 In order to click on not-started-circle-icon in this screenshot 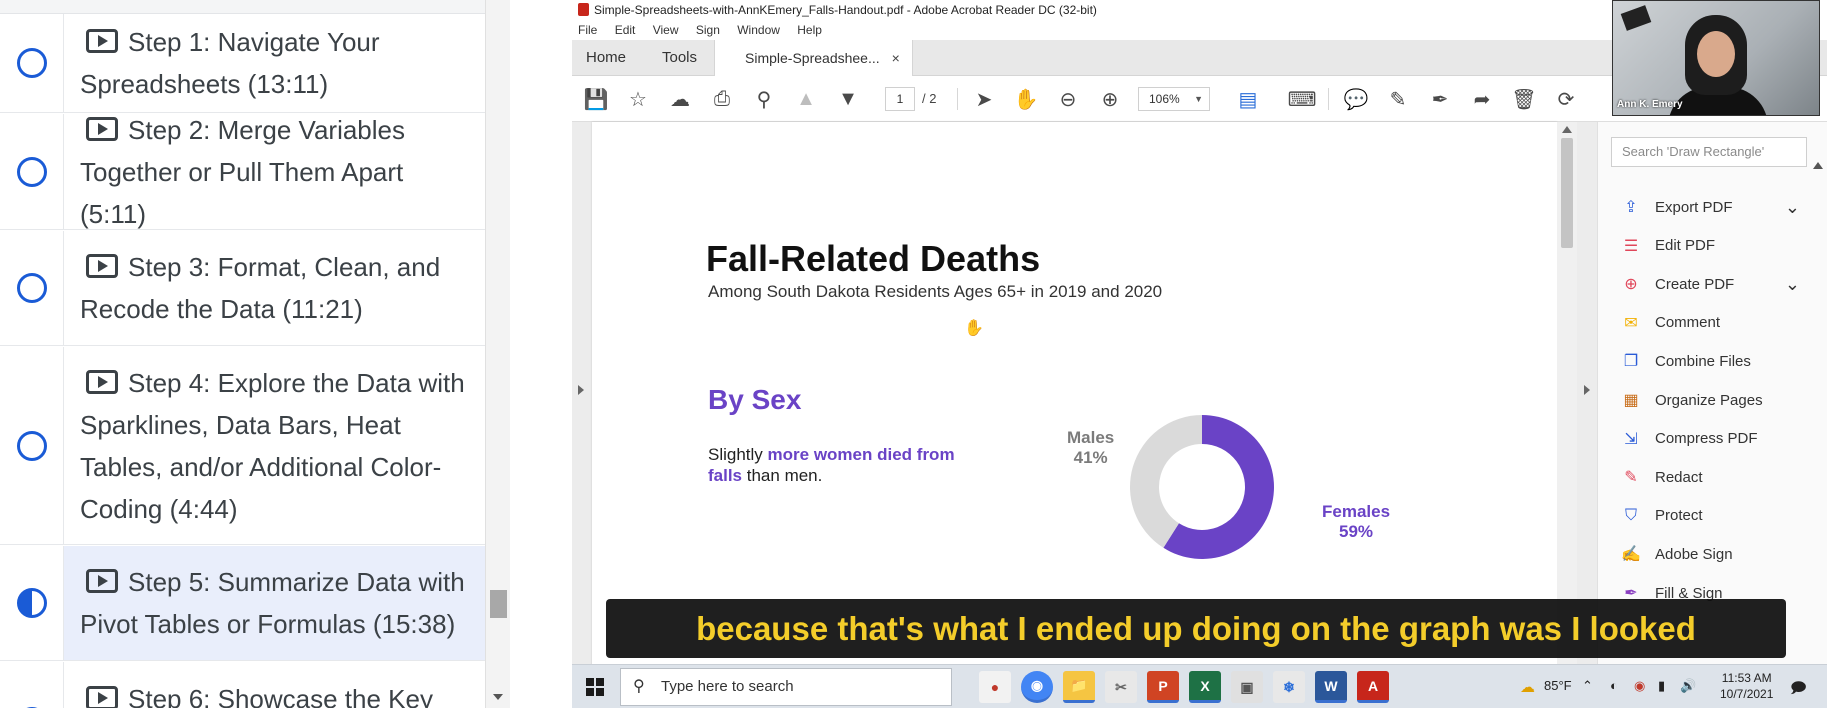, I will do `click(31, 63)`.